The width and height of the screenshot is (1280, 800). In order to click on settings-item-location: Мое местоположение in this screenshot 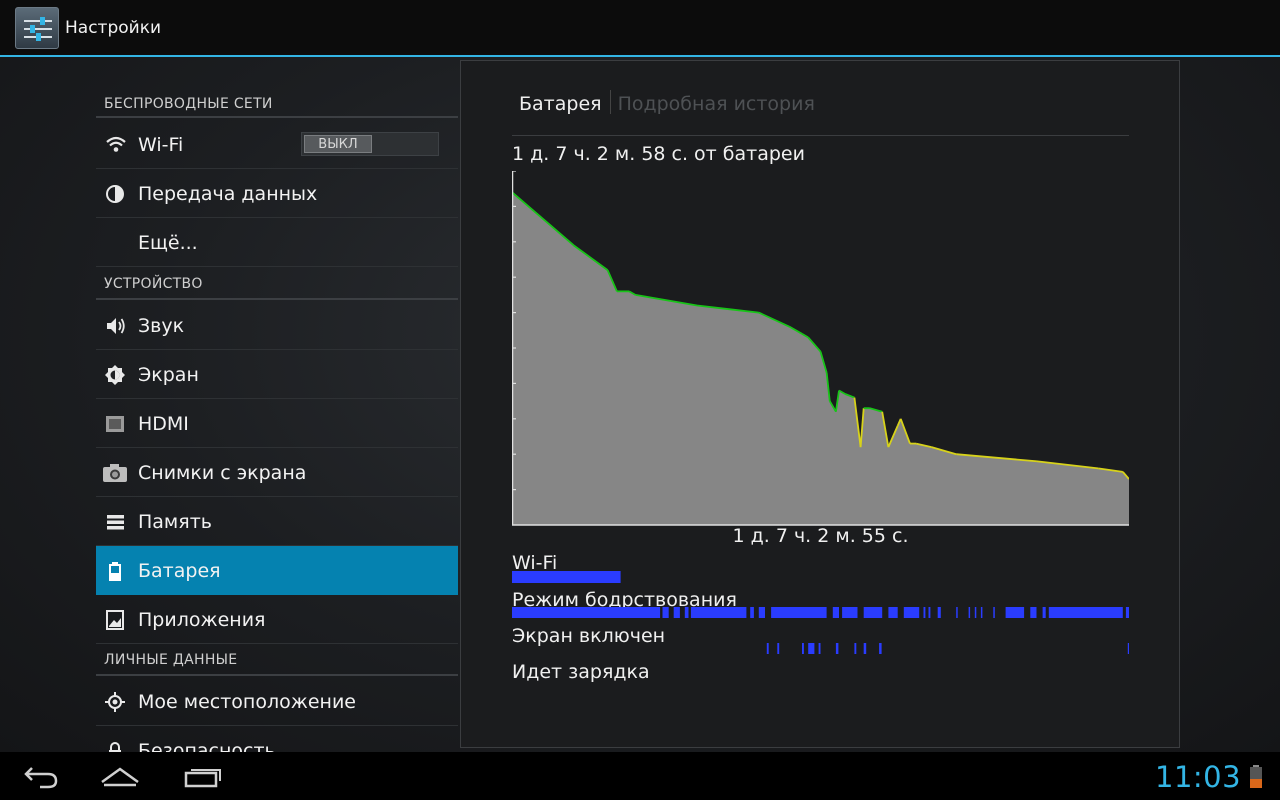, I will do `click(277, 701)`.